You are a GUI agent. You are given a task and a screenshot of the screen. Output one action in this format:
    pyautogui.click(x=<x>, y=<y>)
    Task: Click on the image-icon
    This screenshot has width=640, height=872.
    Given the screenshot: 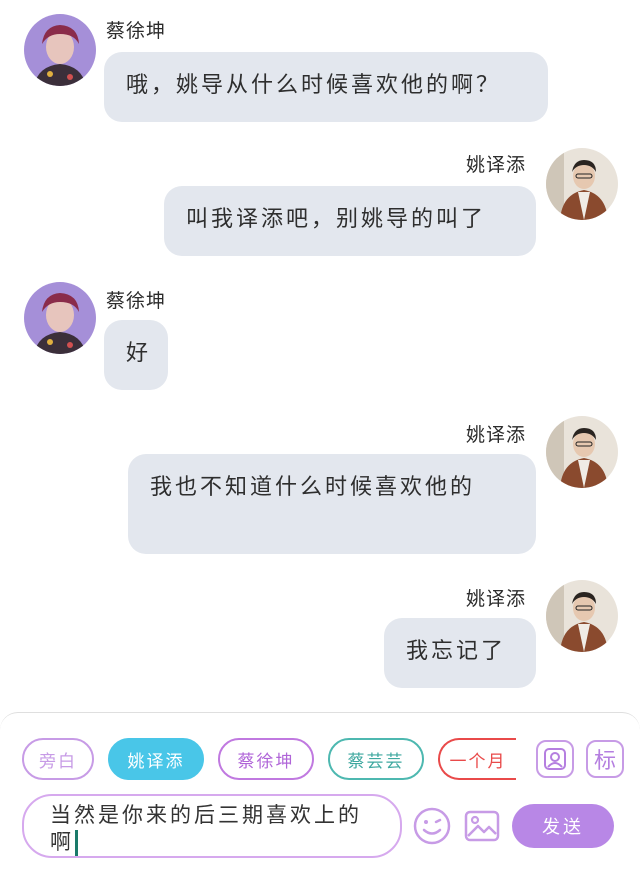 What is the action you would take?
    pyautogui.click(x=482, y=826)
    